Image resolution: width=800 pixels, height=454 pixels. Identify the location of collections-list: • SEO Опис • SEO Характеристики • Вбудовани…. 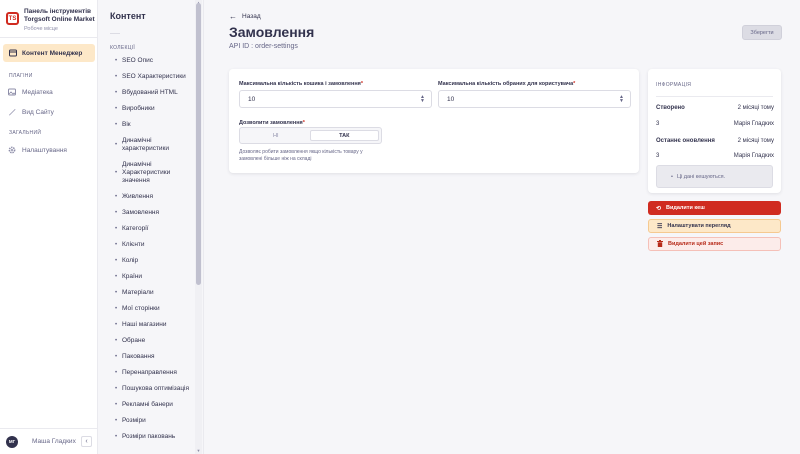
(150, 253).